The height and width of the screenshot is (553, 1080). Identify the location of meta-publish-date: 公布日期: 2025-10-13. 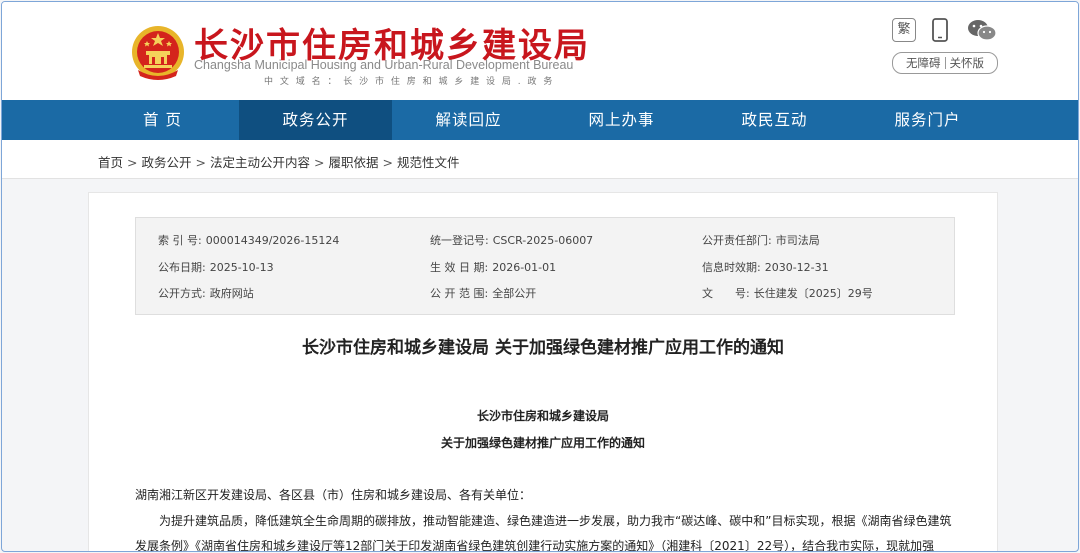
(216, 267).